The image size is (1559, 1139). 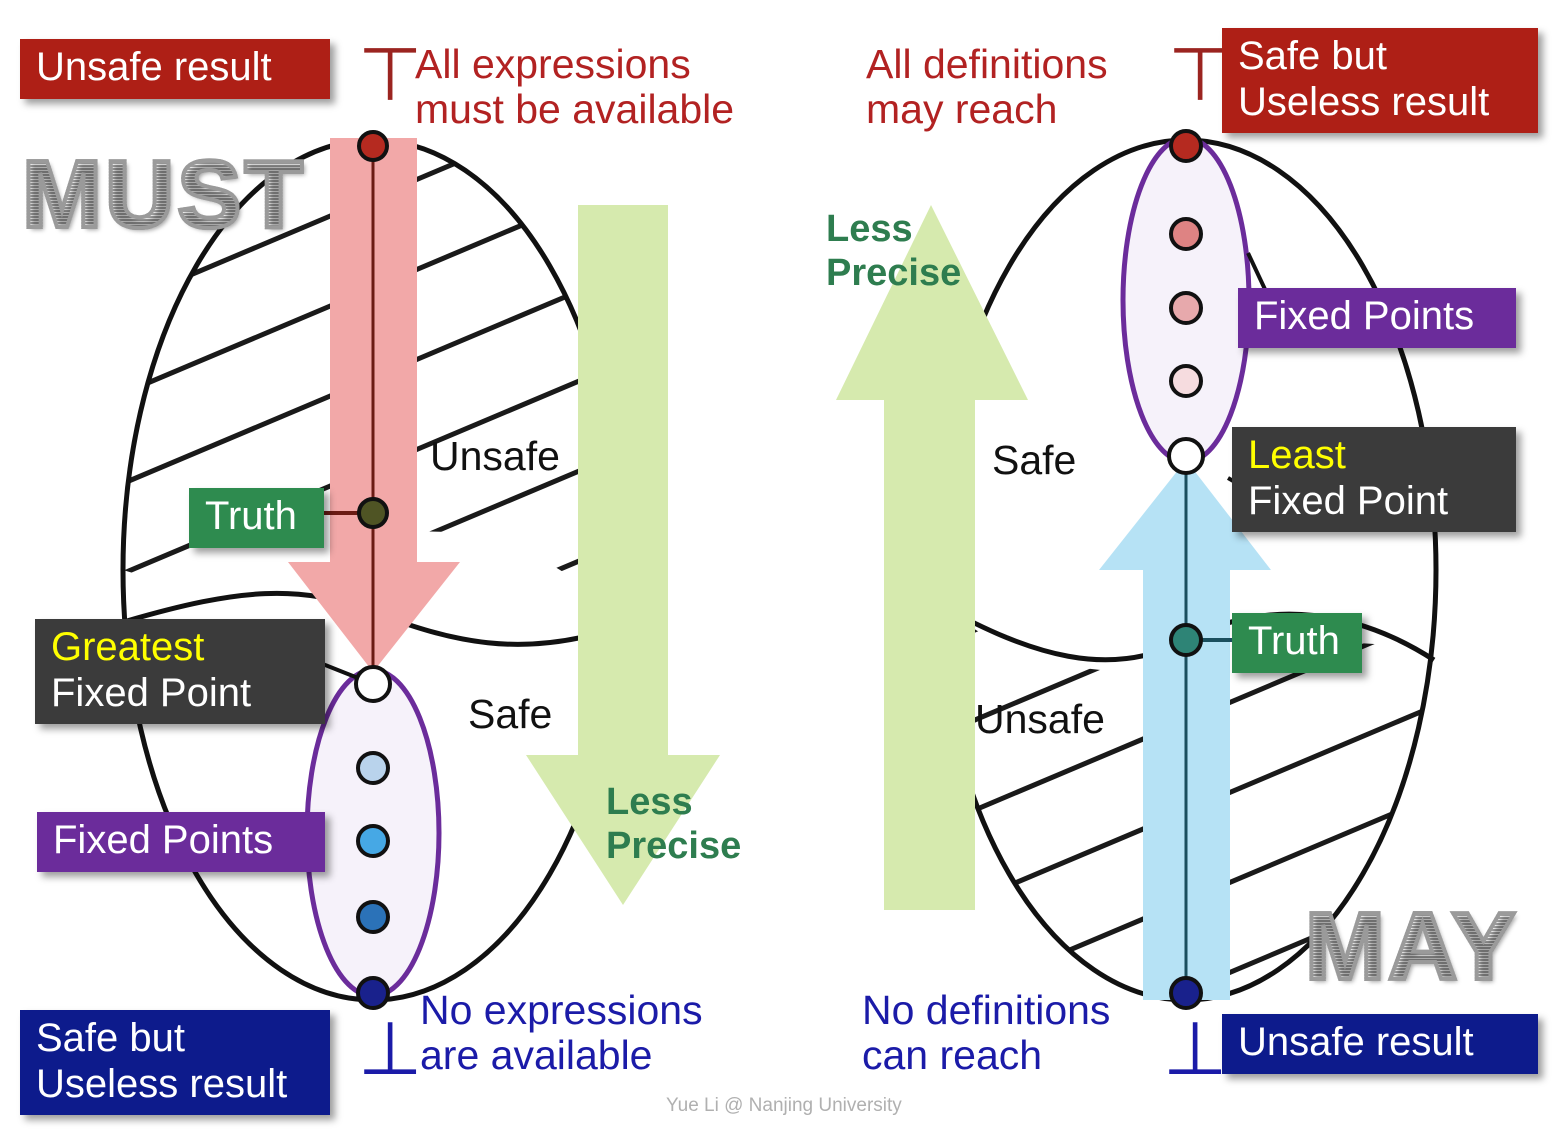 I want to click on may-region-lower: Unsafe, so click(x=1040, y=719).